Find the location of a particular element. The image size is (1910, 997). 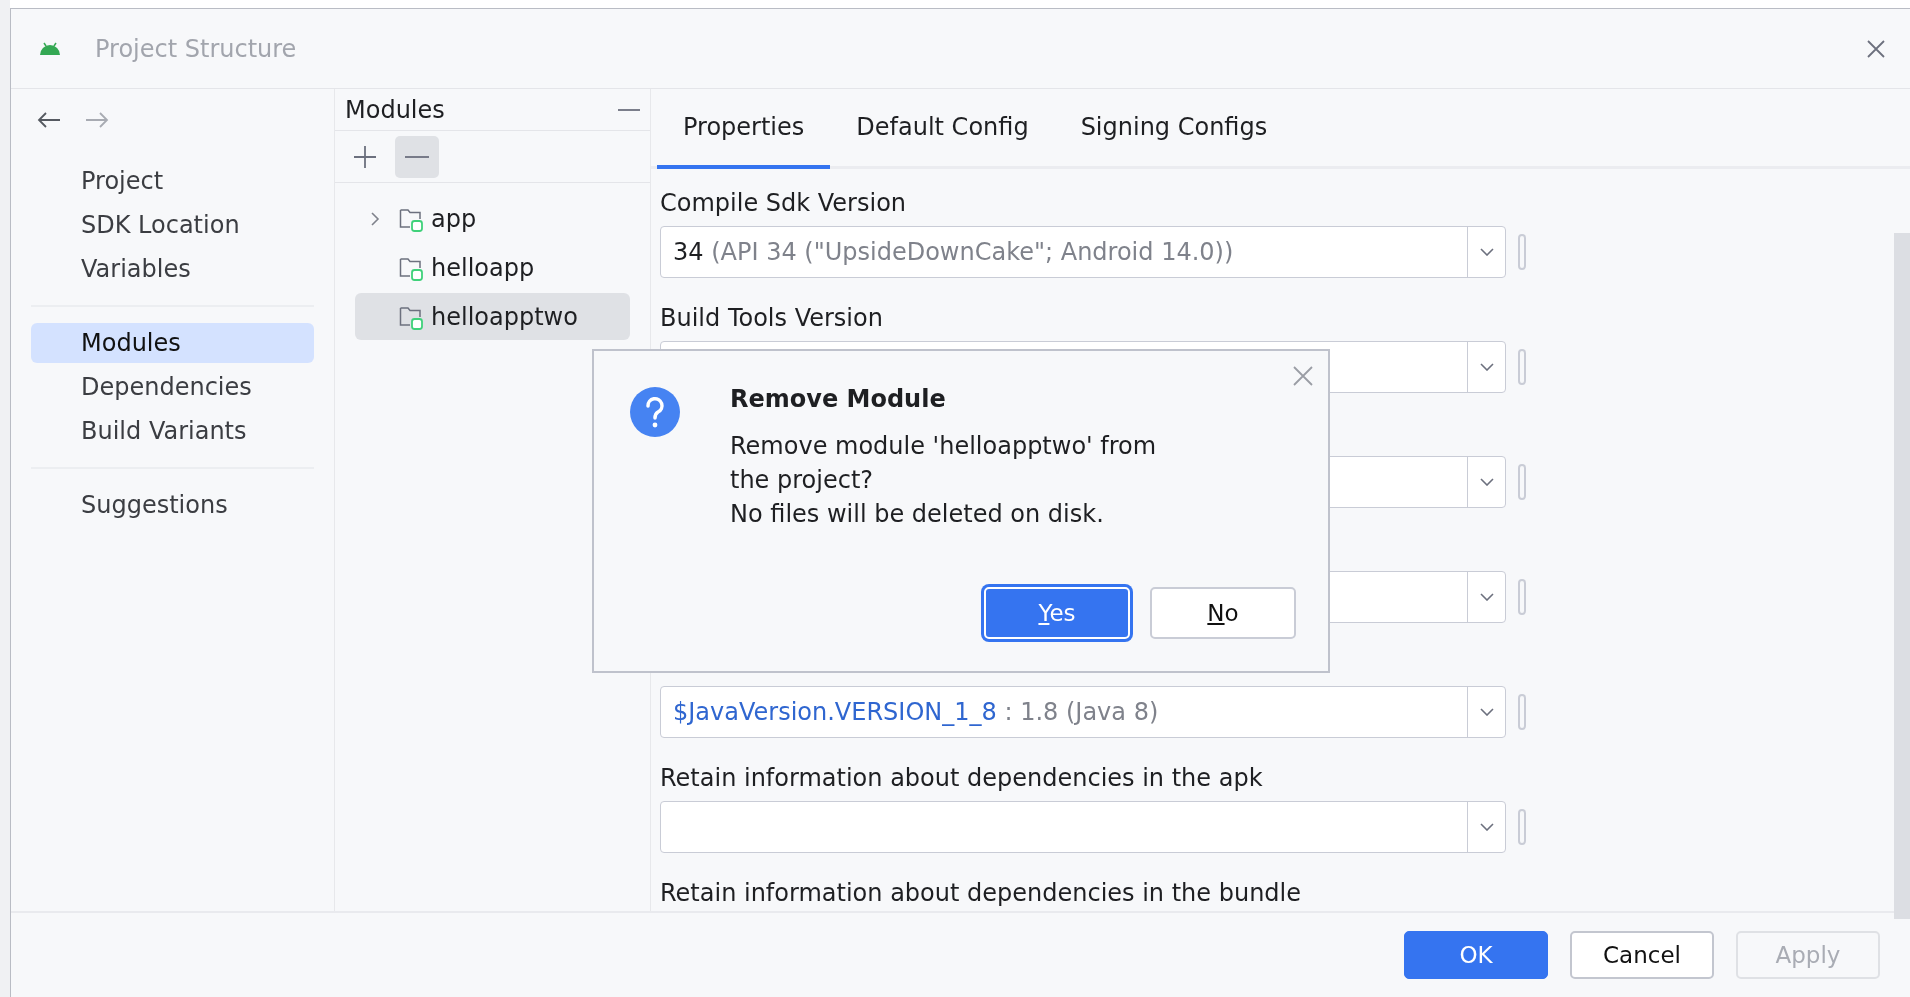

field-label: Retain information about dependencies in the apk is located at coordinates (961, 778).